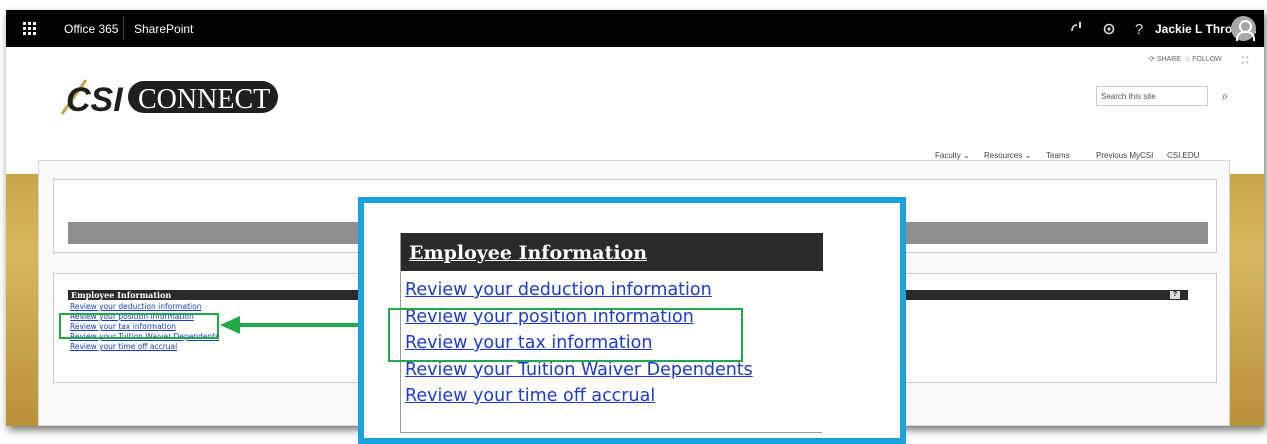 The image size is (1267, 444). What do you see at coordinates (952, 155) in the screenshot?
I see `nav-faculty: Faculty ⌄` at bounding box center [952, 155].